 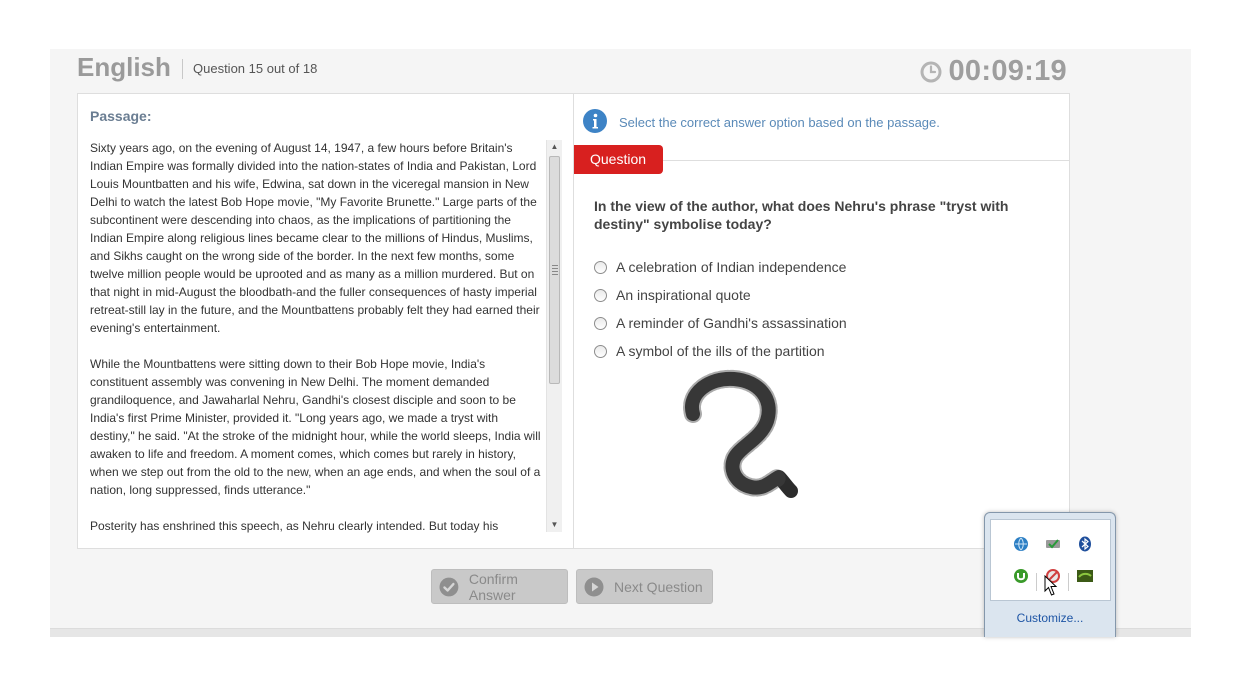 What do you see at coordinates (554, 147) in the screenshot?
I see `scroll-up-arrow-icon: ▲` at bounding box center [554, 147].